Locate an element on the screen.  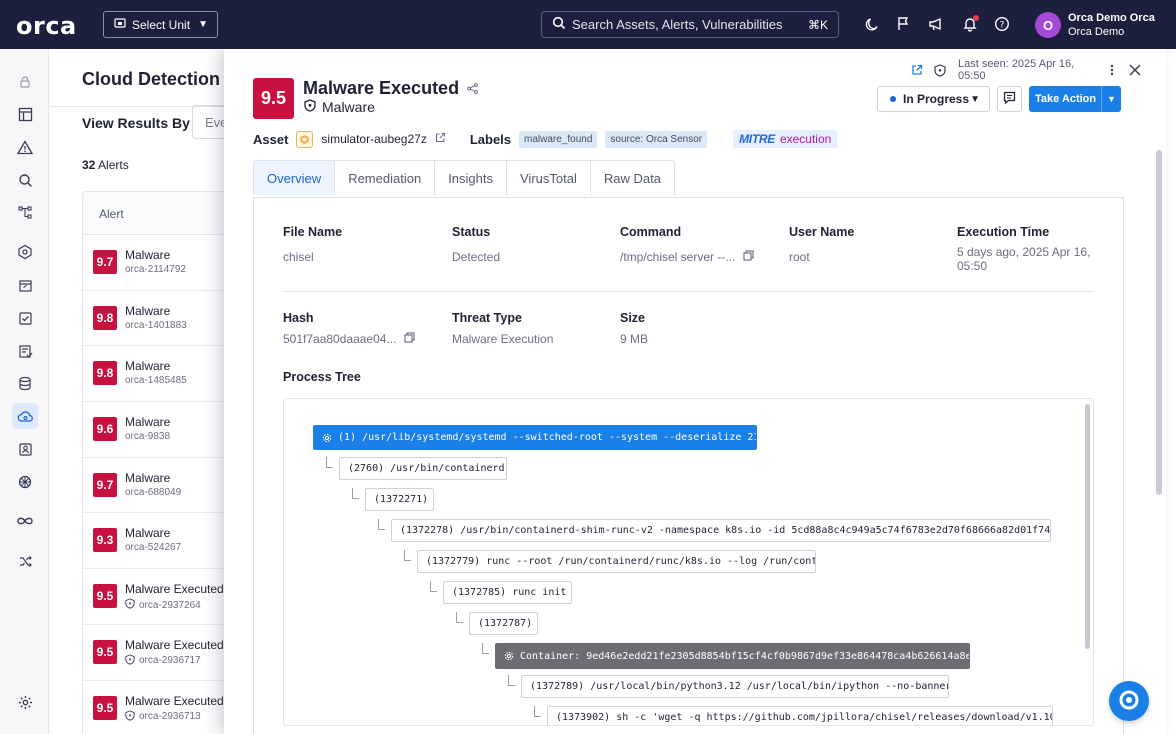
field-label: User Name is located at coordinates (822, 232).